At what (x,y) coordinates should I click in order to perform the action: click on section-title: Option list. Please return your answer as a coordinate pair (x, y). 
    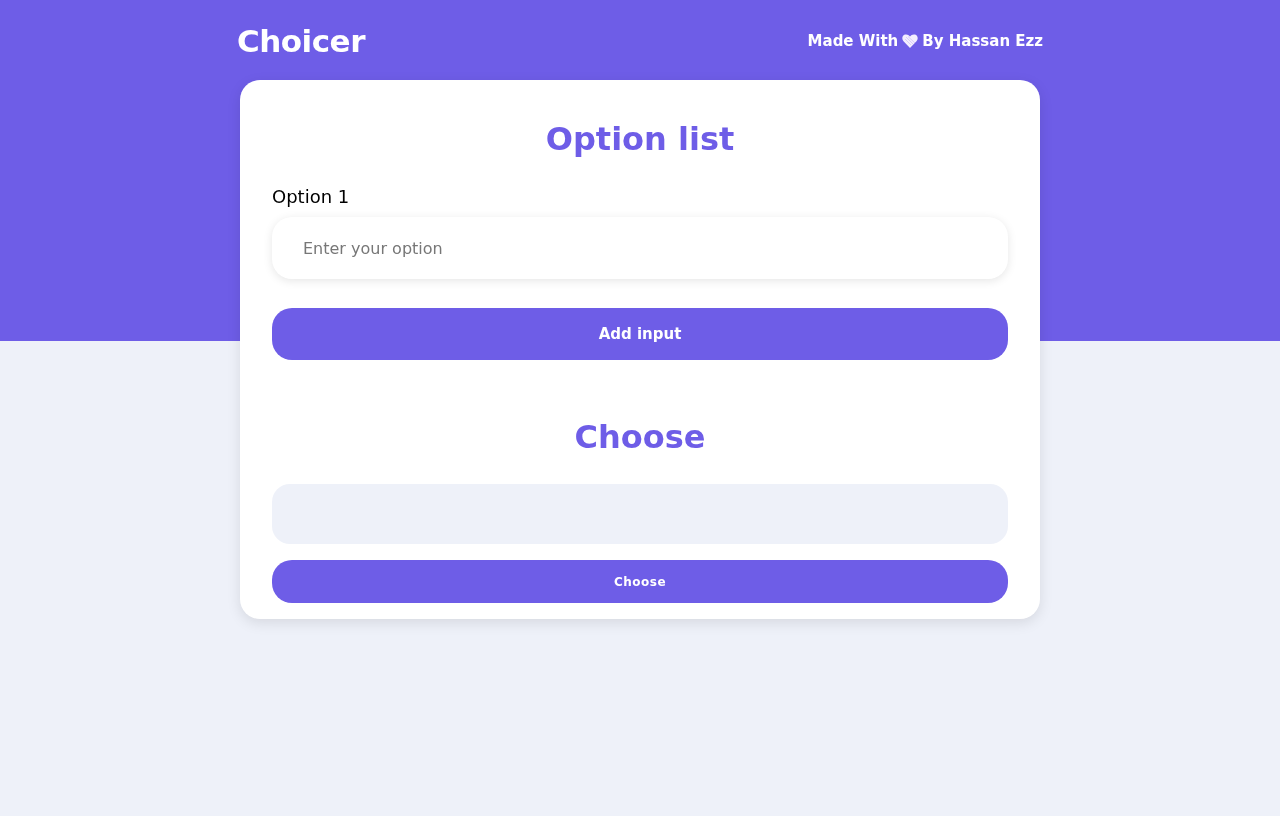
    Looking at the image, I should click on (640, 139).